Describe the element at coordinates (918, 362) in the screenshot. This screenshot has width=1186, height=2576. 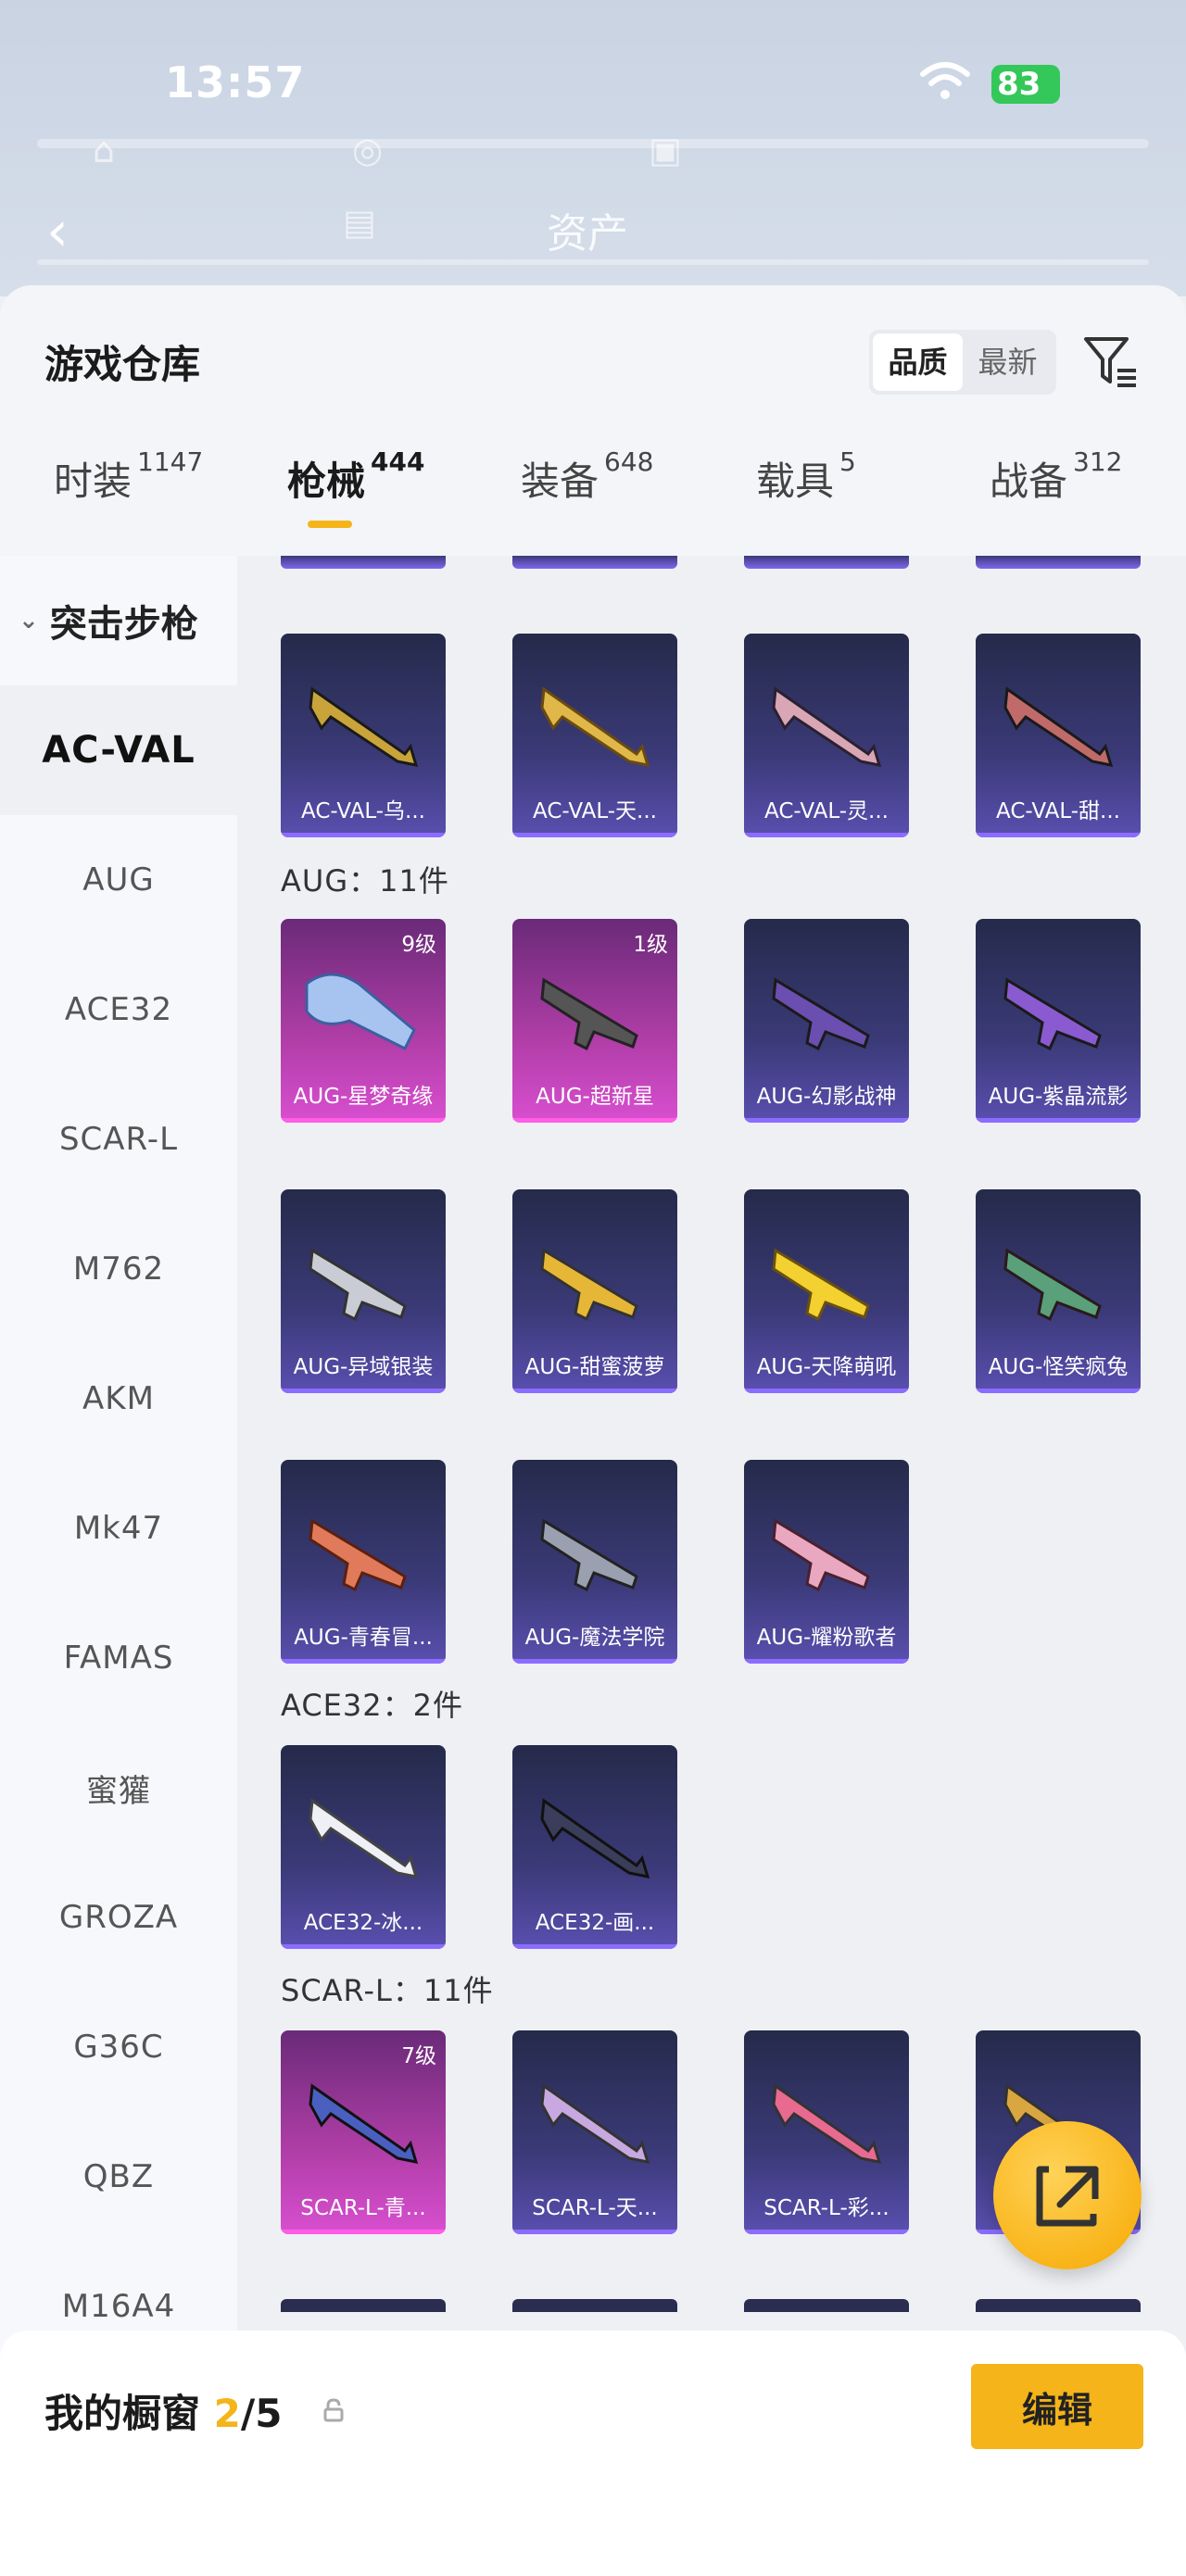
I see `sort-quality-button: 品质` at that location.